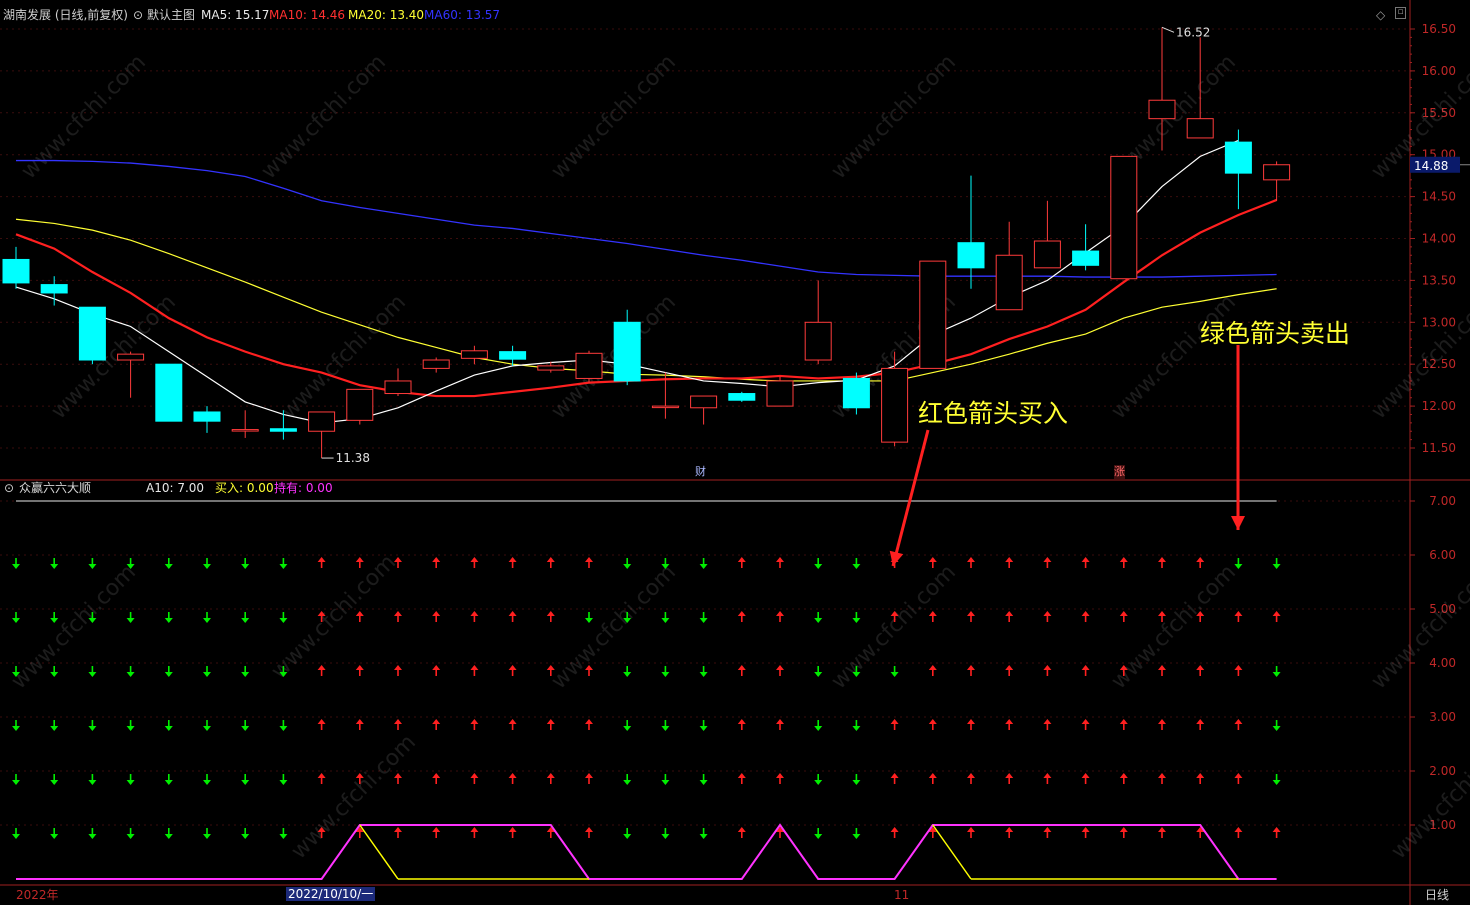  What do you see at coordinates (896, 558) in the screenshot?
I see `buy-annotation-arrow-head-icon` at bounding box center [896, 558].